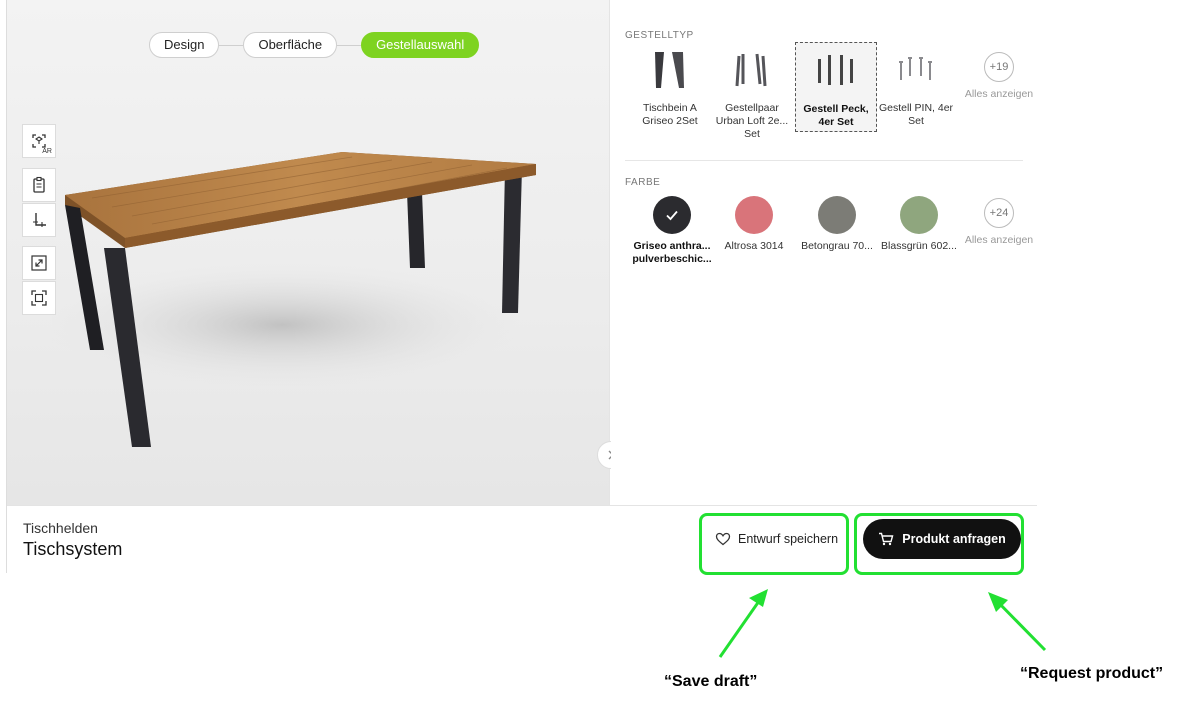  I want to click on annotation-arrows, so click(882, 623).